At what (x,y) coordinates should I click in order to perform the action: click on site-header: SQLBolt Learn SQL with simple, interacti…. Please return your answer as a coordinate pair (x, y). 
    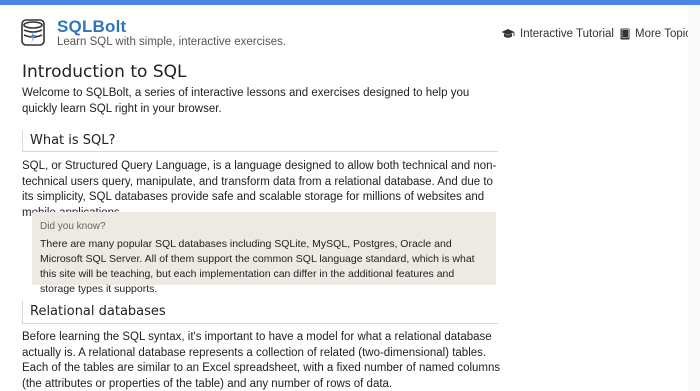
    Looking at the image, I should click on (350, 30).